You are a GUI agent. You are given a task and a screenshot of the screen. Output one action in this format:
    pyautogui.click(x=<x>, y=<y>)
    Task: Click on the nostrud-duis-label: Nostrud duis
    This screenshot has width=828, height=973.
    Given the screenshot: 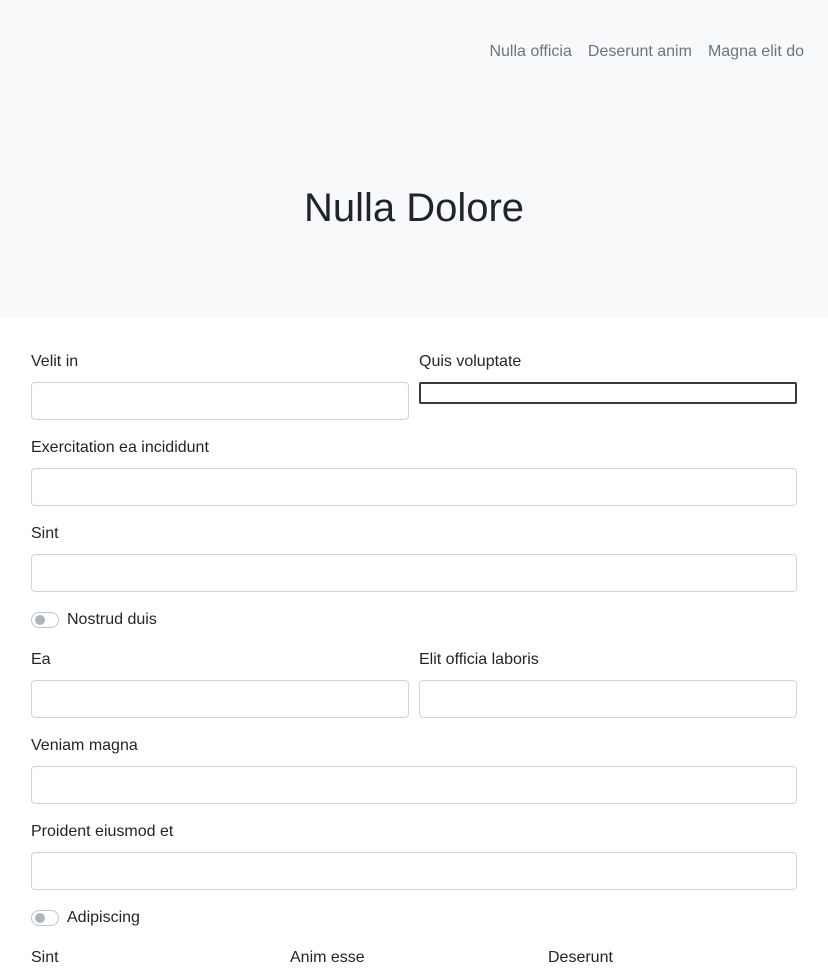 What is the action you would take?
    pyautogui.click(x=112, y=619)
    